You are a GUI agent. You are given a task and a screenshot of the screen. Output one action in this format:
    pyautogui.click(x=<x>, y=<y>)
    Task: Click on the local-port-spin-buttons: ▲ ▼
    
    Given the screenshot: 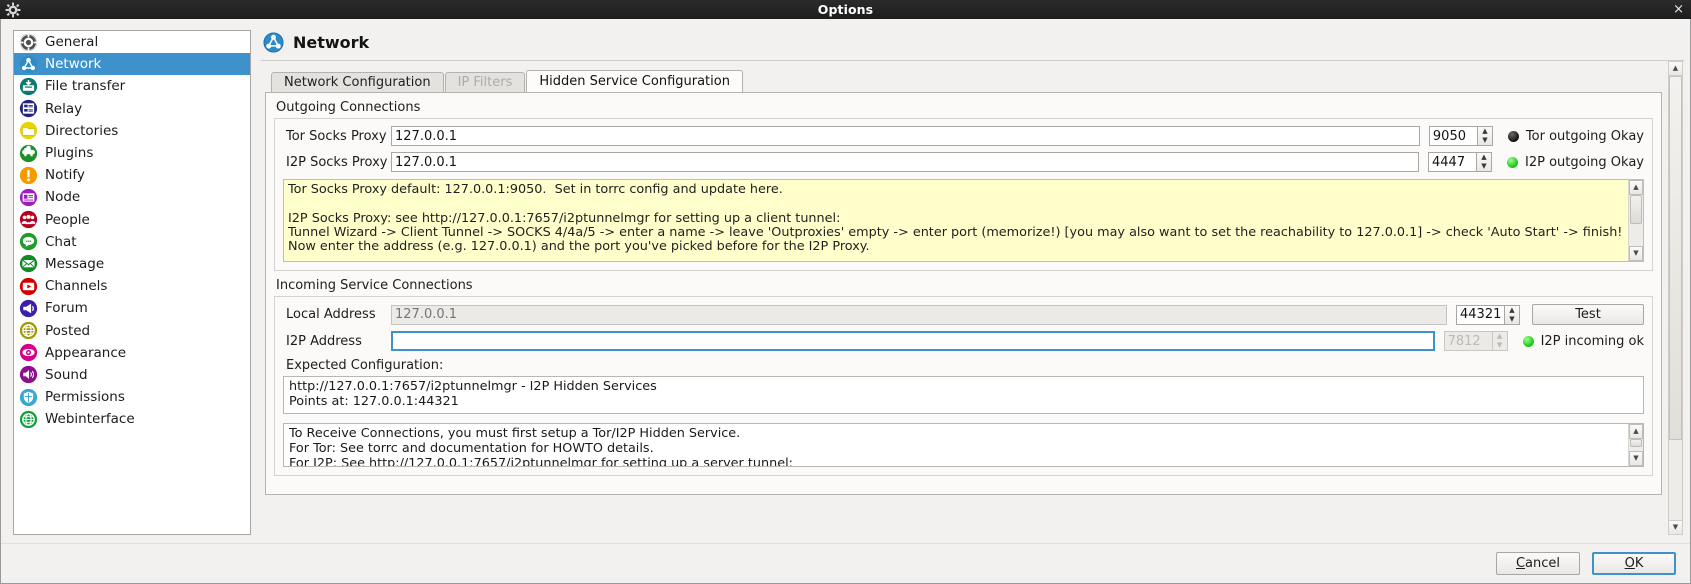 What is the action you would take?
    pyautogui.click(x=1512, y=314)
    